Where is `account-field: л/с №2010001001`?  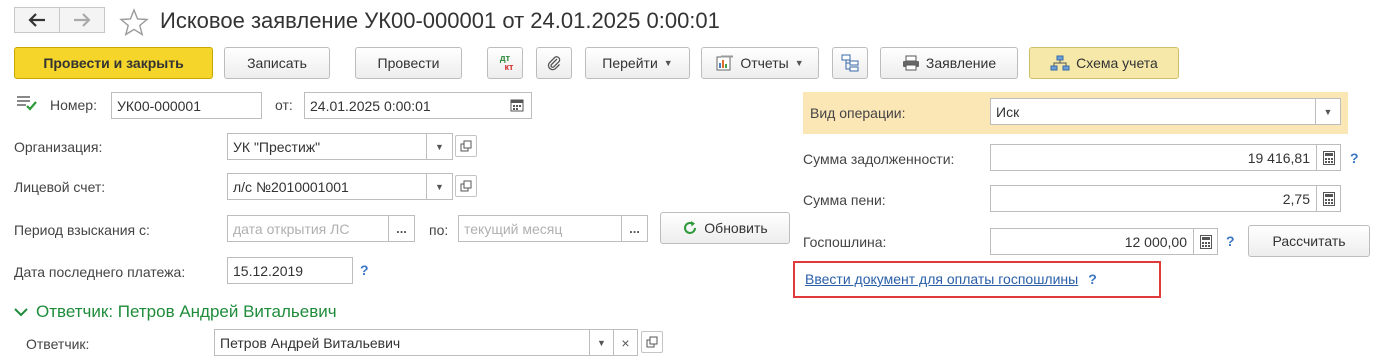 account-field: л/с №2010001001 is located at coordinates (327, 186).